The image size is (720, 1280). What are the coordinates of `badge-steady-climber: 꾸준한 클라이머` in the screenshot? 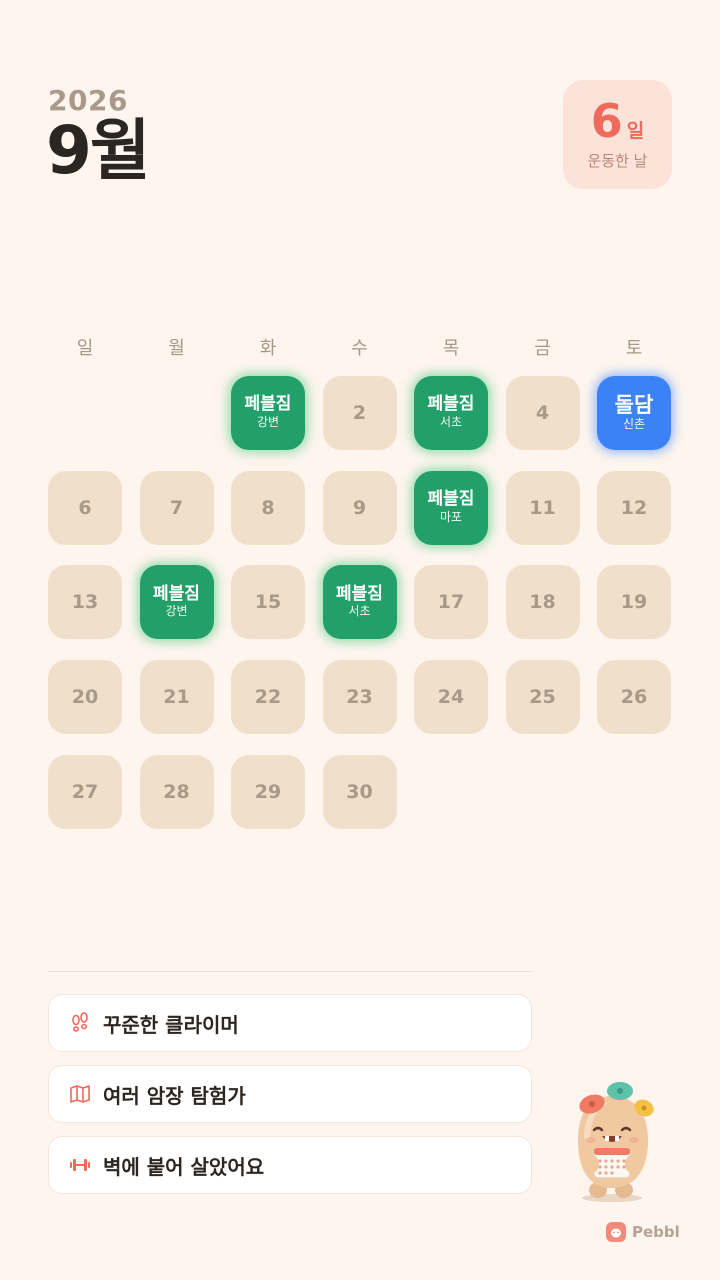 It's located at (290, 1023).